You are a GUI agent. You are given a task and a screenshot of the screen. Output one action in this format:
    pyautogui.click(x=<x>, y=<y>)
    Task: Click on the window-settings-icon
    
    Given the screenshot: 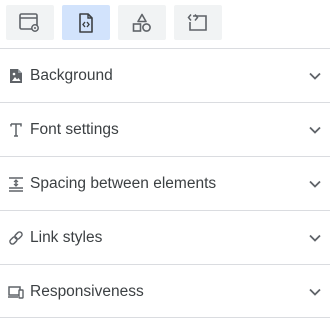 What is the action you would take?
    pyautogui.click(x=30, y=22)
    